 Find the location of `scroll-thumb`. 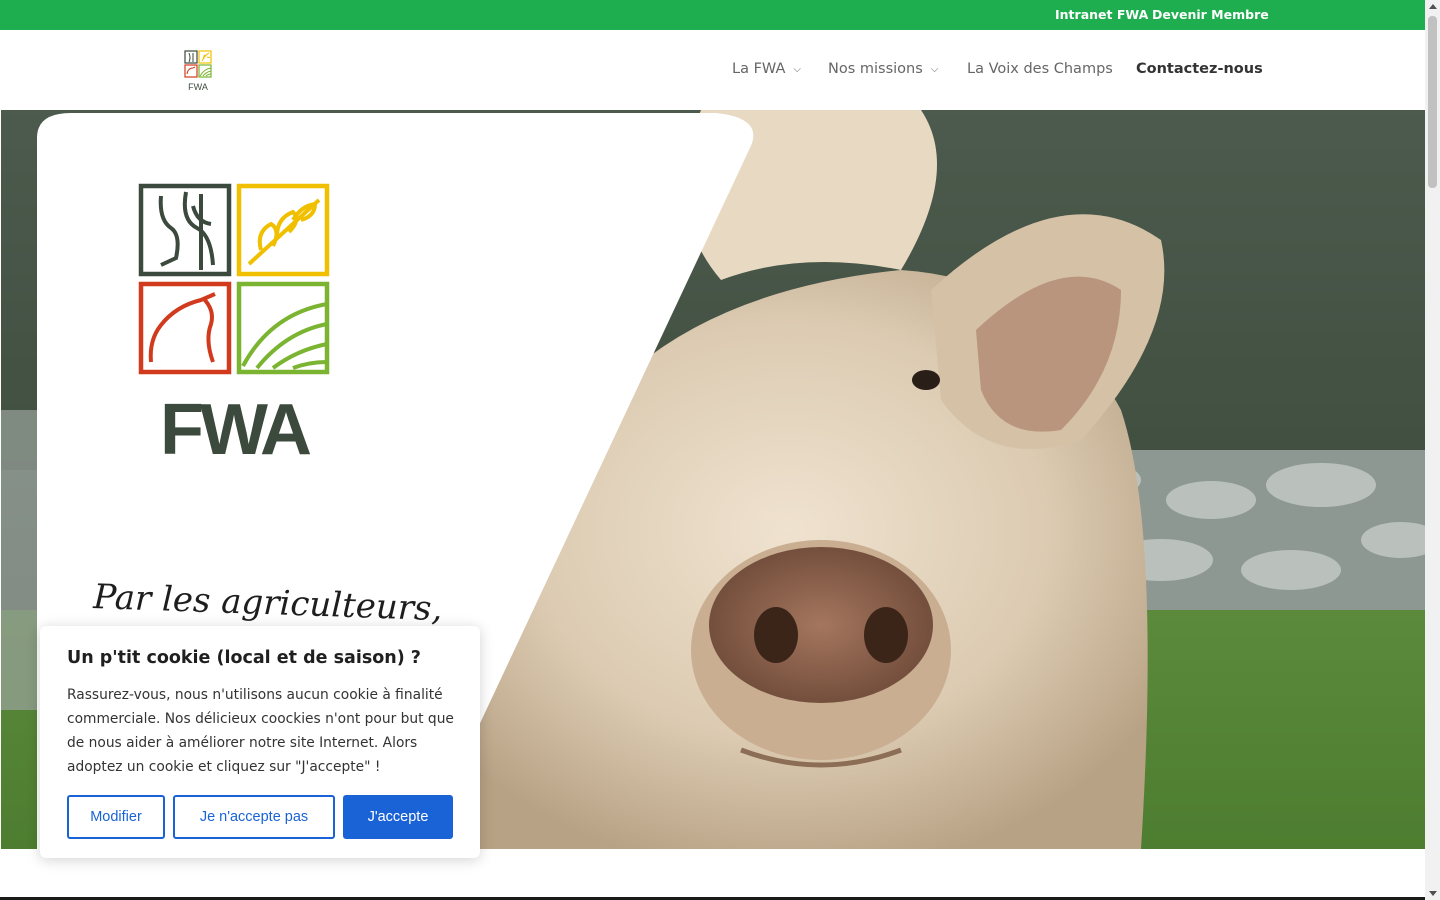

scroll-thumb is located at coordinates (1432, 102).